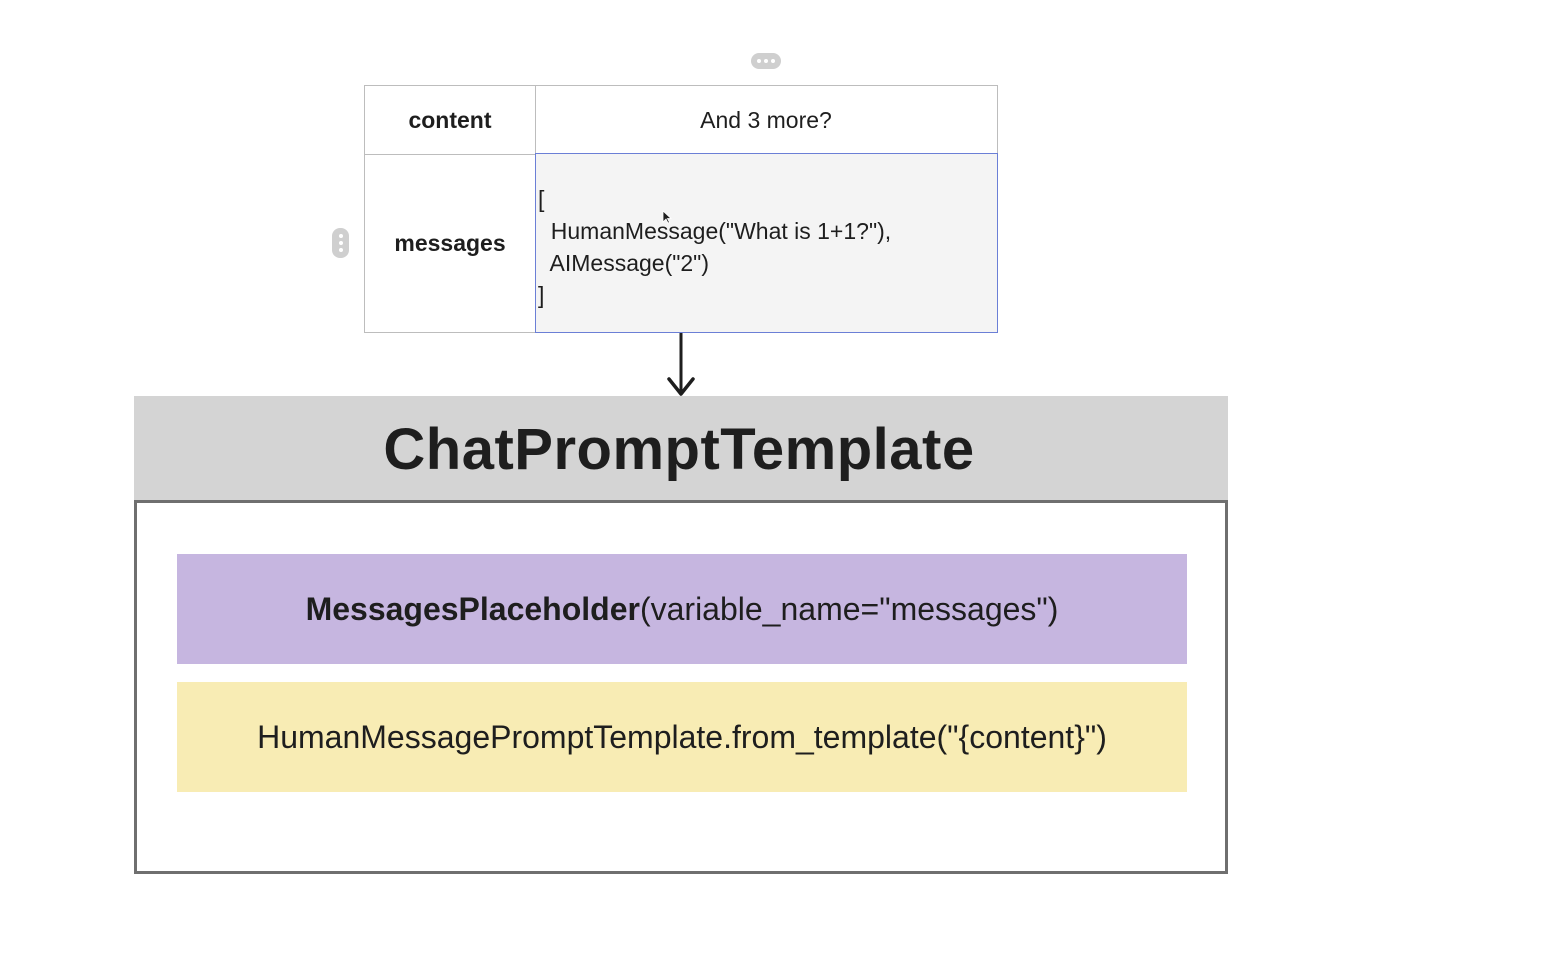  What do you see at coordinates (450, 243) in the screenshot?
I see `key-cell-messages: messages` at bounding box center [450, 243].